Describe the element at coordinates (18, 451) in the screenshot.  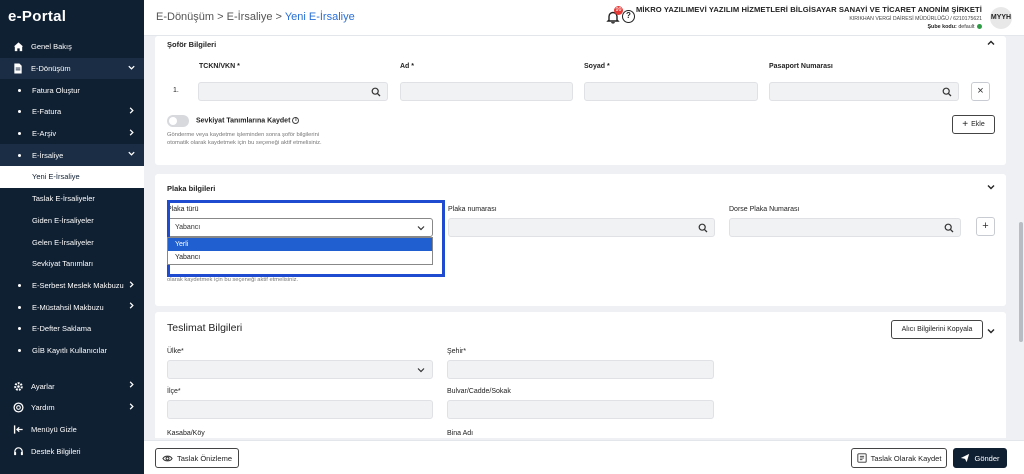
I see `headset-icon` at that location.